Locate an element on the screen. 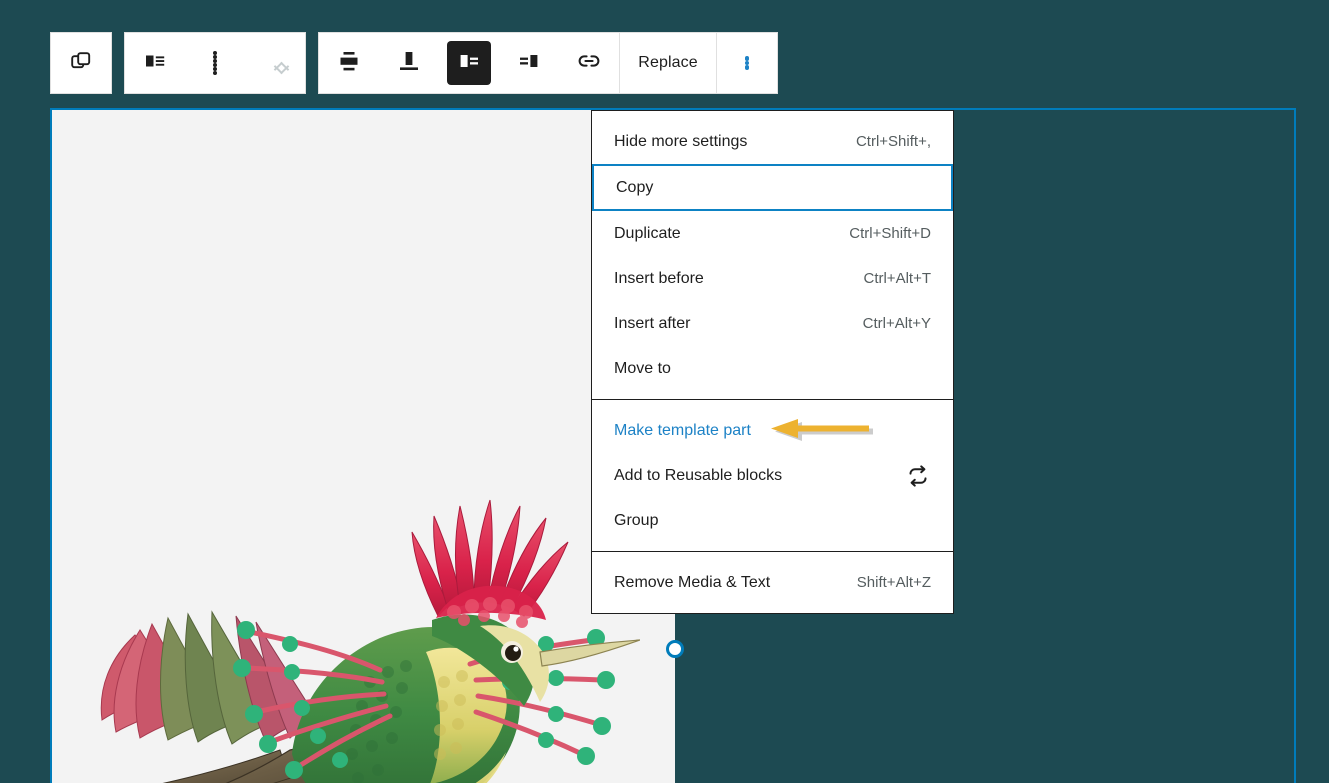 This screenshot has width=1329, height=783. link-icon is located at coordinates (589, 63).